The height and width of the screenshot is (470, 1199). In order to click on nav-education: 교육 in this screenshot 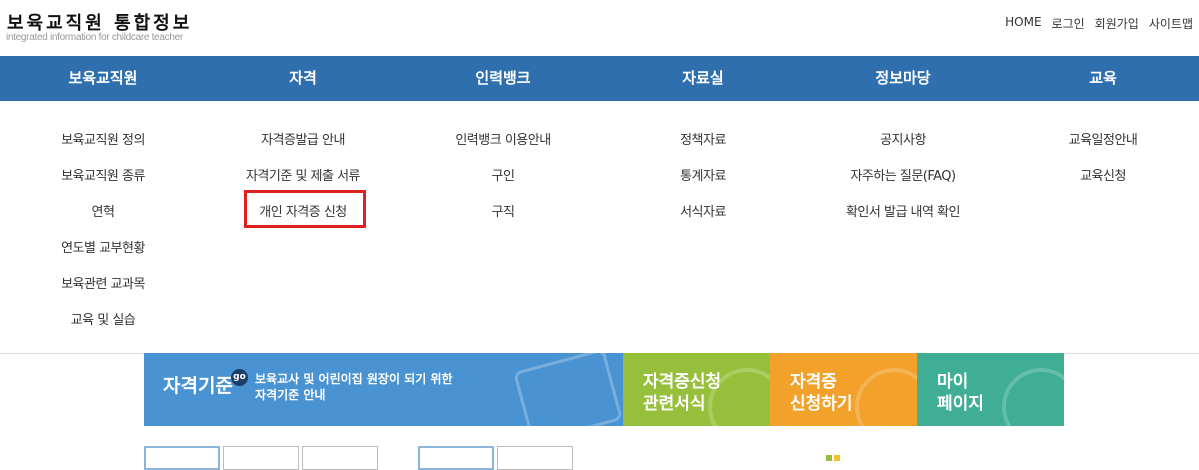, I will do `click(1103, 78)`.